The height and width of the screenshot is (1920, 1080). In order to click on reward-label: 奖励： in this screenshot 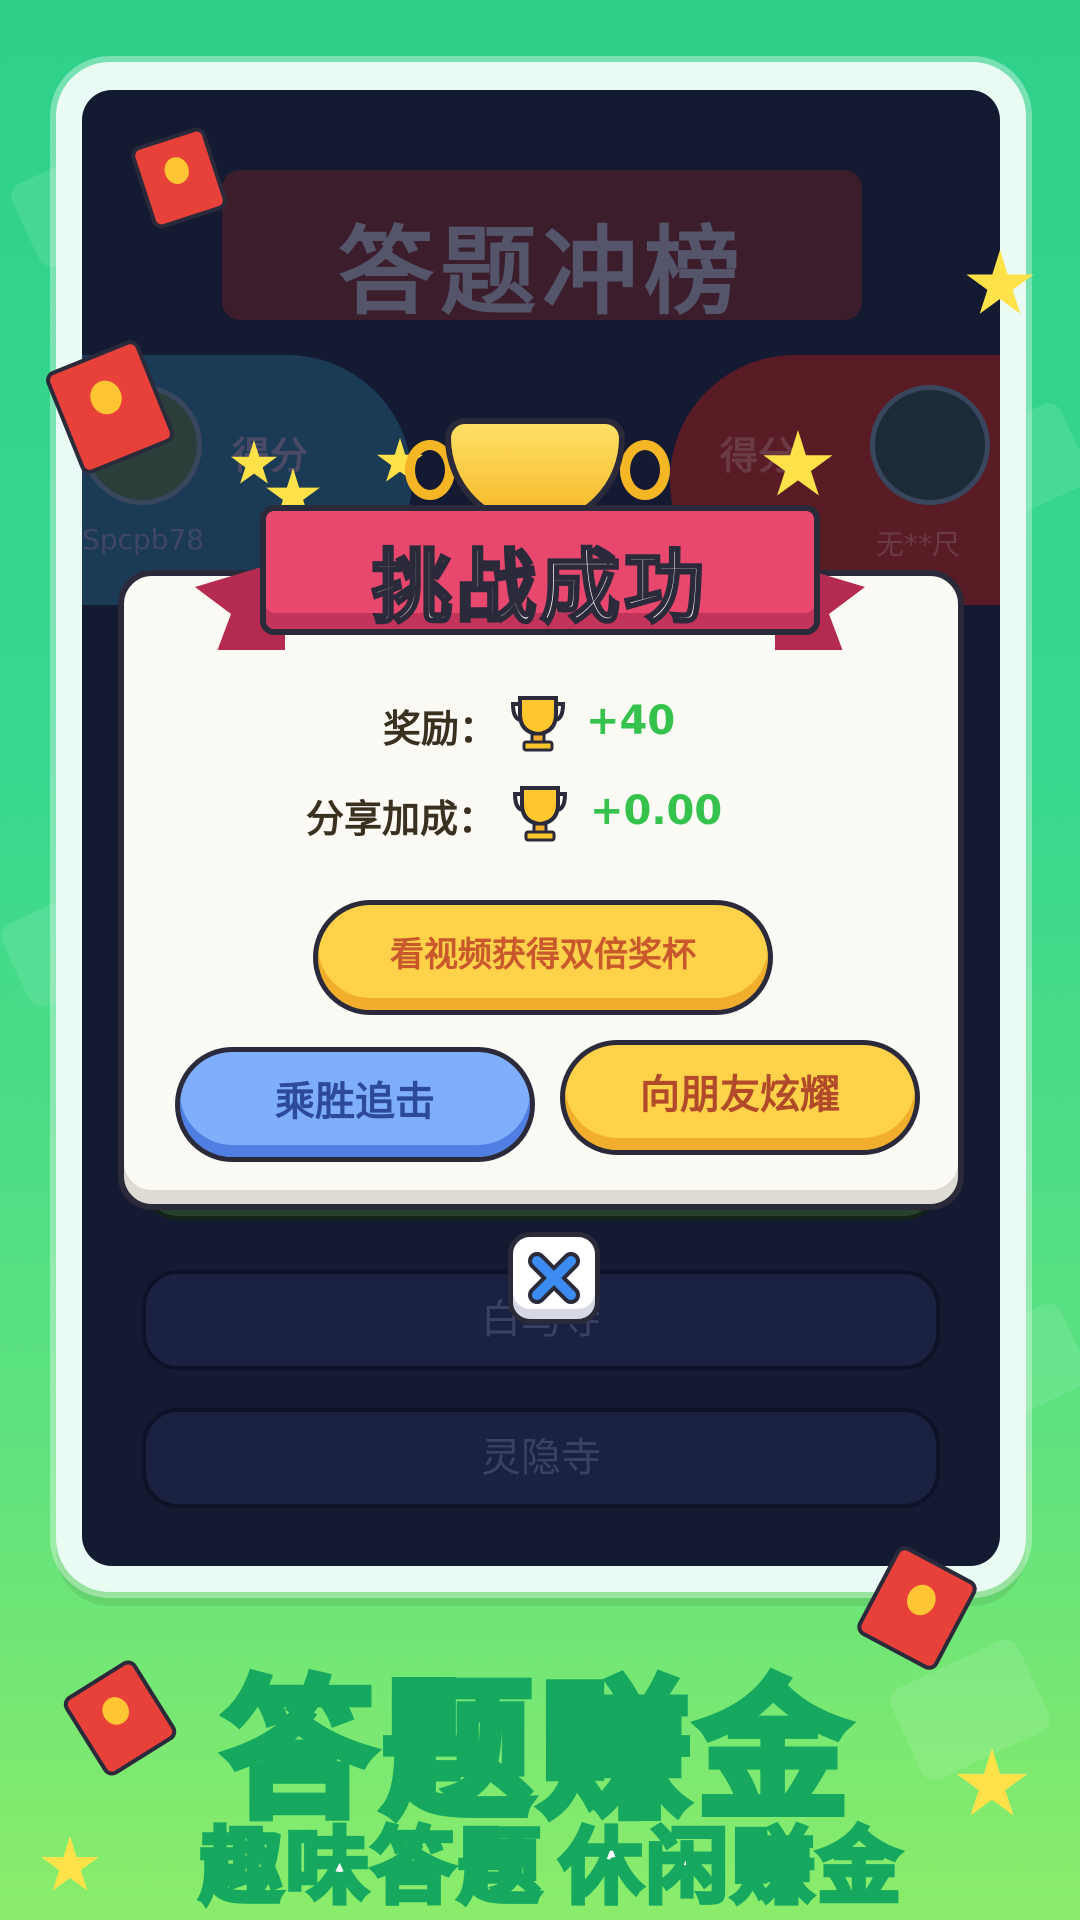, I will do `click(440, 729)`.